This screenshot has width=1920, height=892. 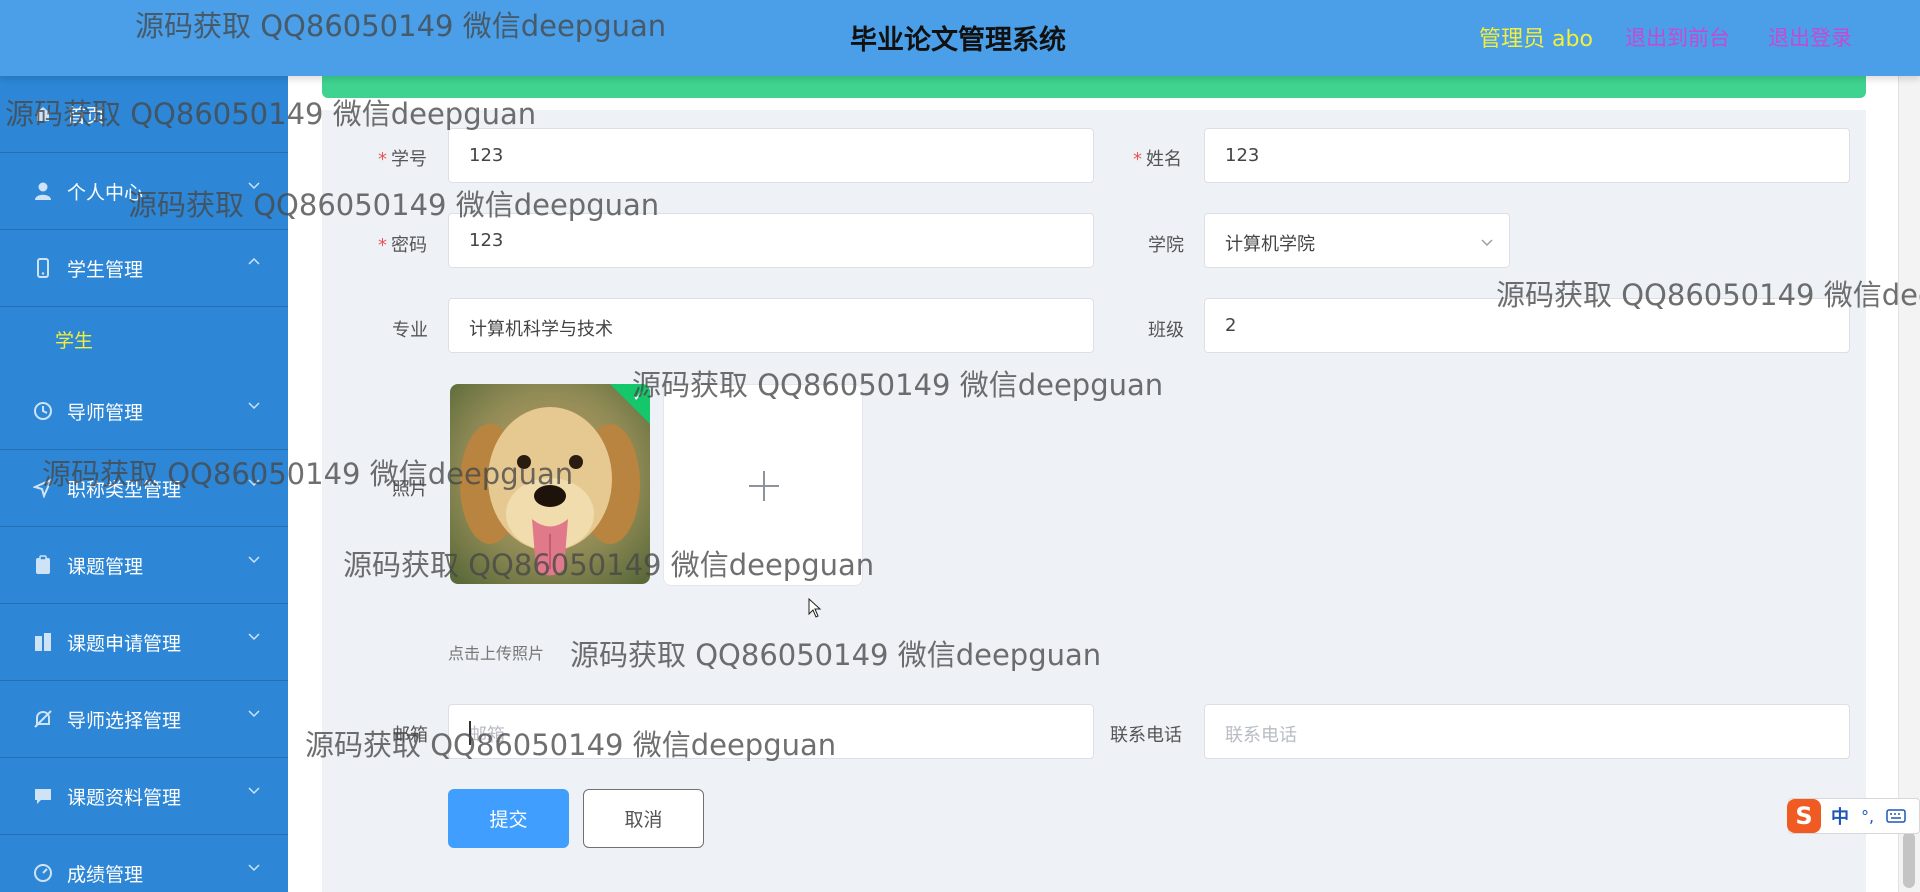 I want to click on sidebar-item-tutor-selection-management: 导师选择管理, so click(x=144, y=719).